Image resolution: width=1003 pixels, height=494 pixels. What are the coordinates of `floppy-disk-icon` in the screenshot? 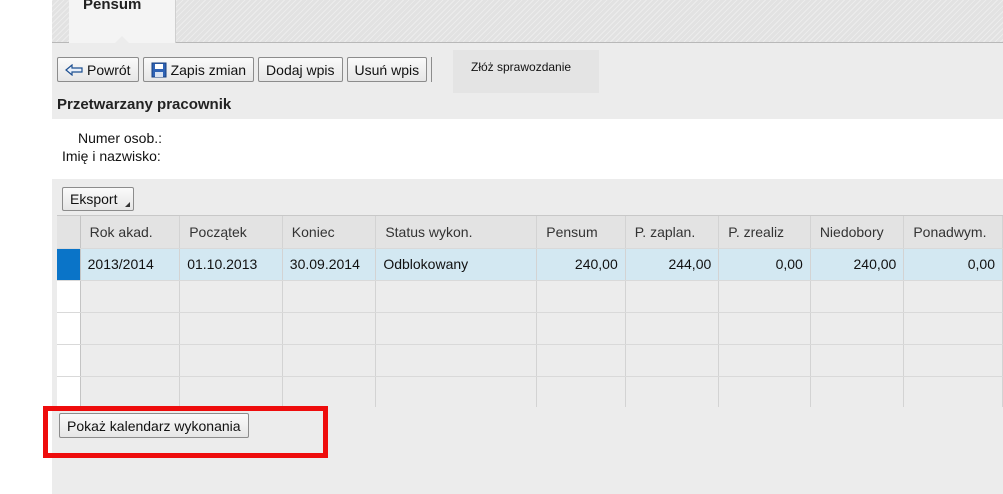 It's located at (159, 69).